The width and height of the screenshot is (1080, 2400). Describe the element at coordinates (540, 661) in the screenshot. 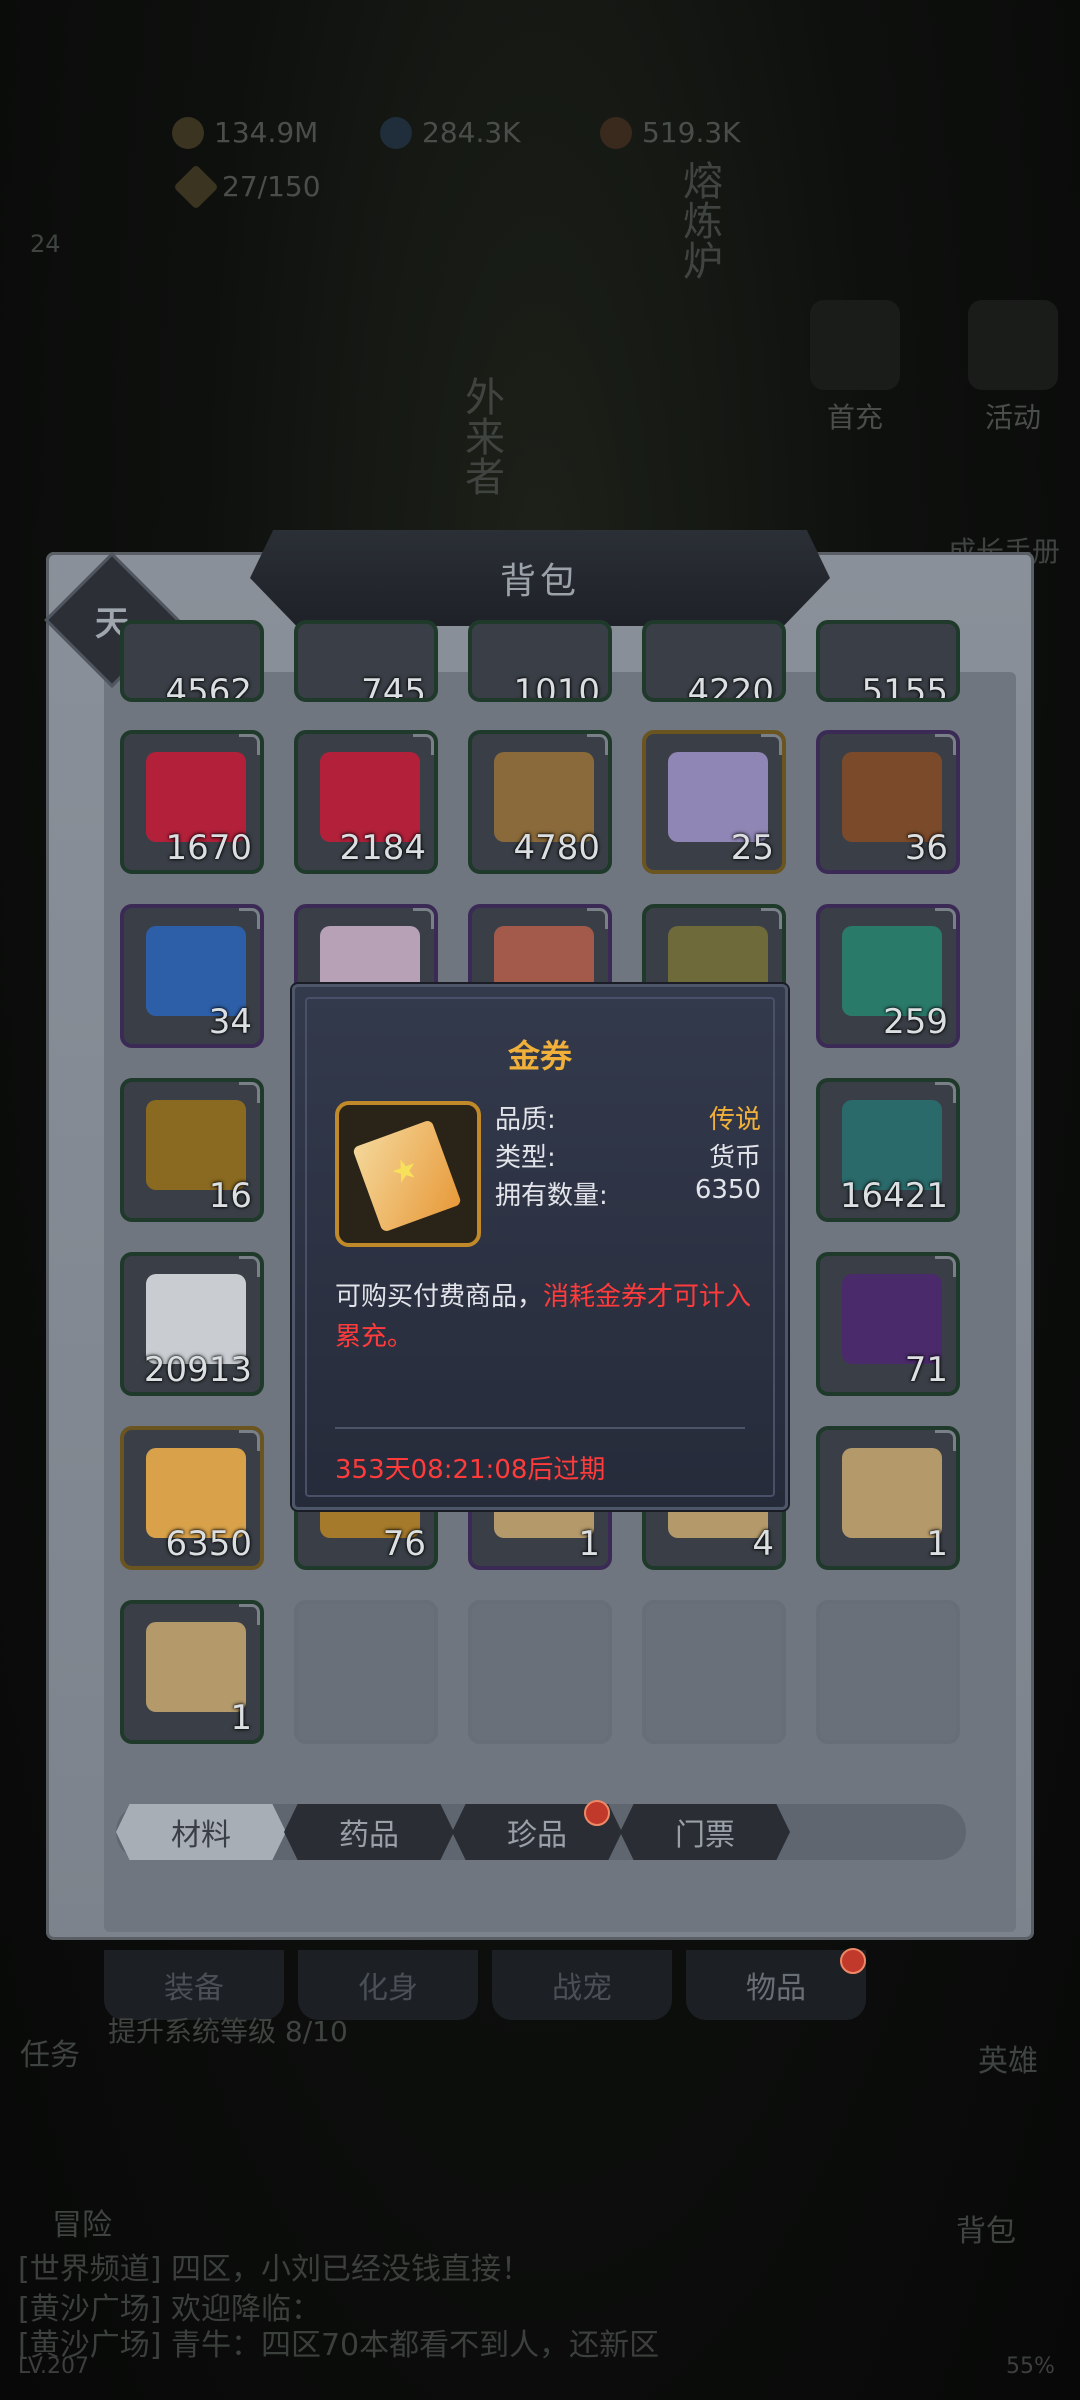

I see `item-slot: 1010` at that location.